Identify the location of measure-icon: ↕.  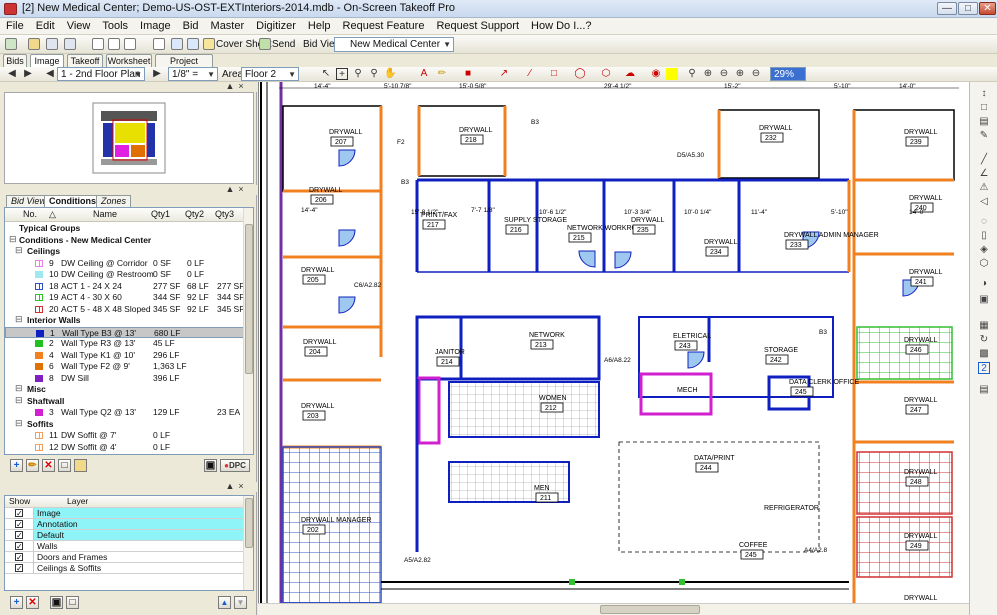
(984, 94).